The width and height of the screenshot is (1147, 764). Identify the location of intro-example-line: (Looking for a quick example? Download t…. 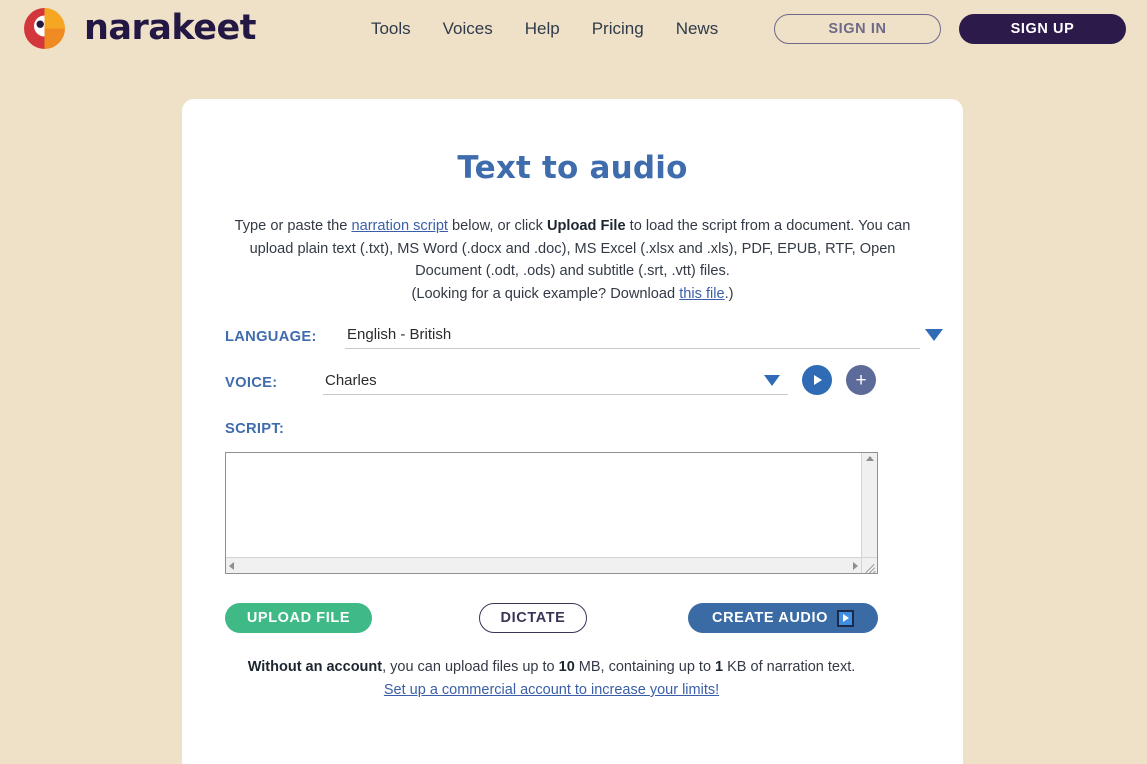
(572, 294).